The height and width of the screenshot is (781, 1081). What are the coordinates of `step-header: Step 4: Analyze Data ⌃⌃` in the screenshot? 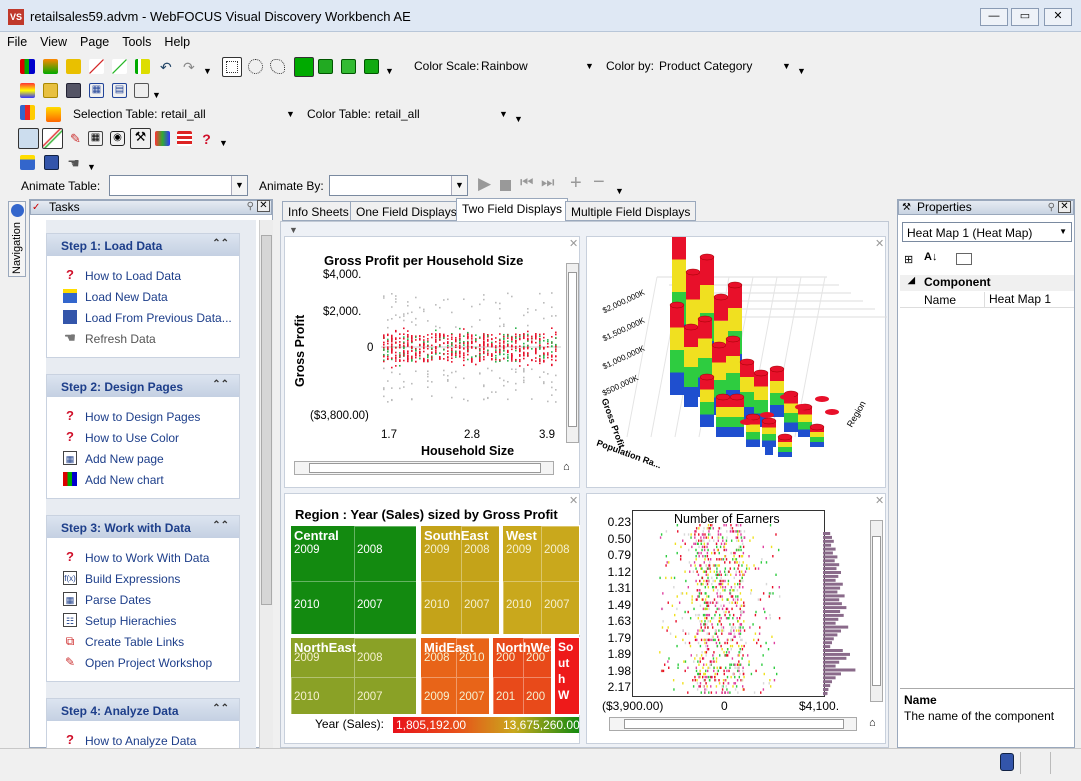 It's located at (143, 710).